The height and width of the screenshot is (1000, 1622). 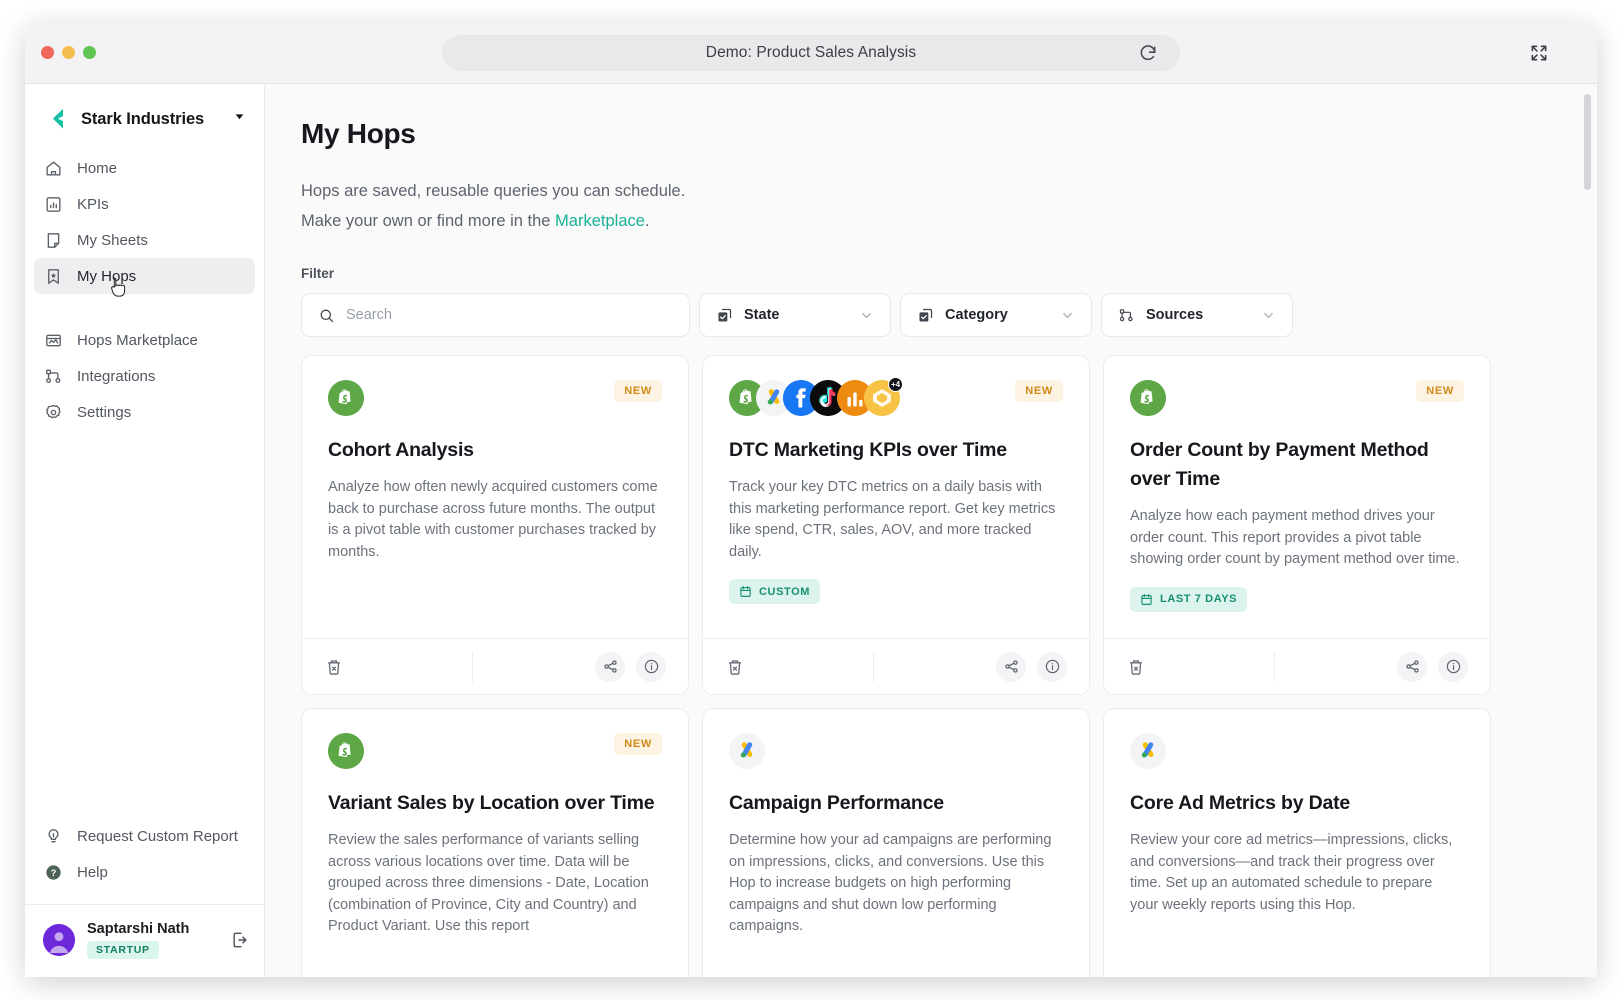 I want to click on user-name: Saptarshi Nath, so click(x=138, y=929).